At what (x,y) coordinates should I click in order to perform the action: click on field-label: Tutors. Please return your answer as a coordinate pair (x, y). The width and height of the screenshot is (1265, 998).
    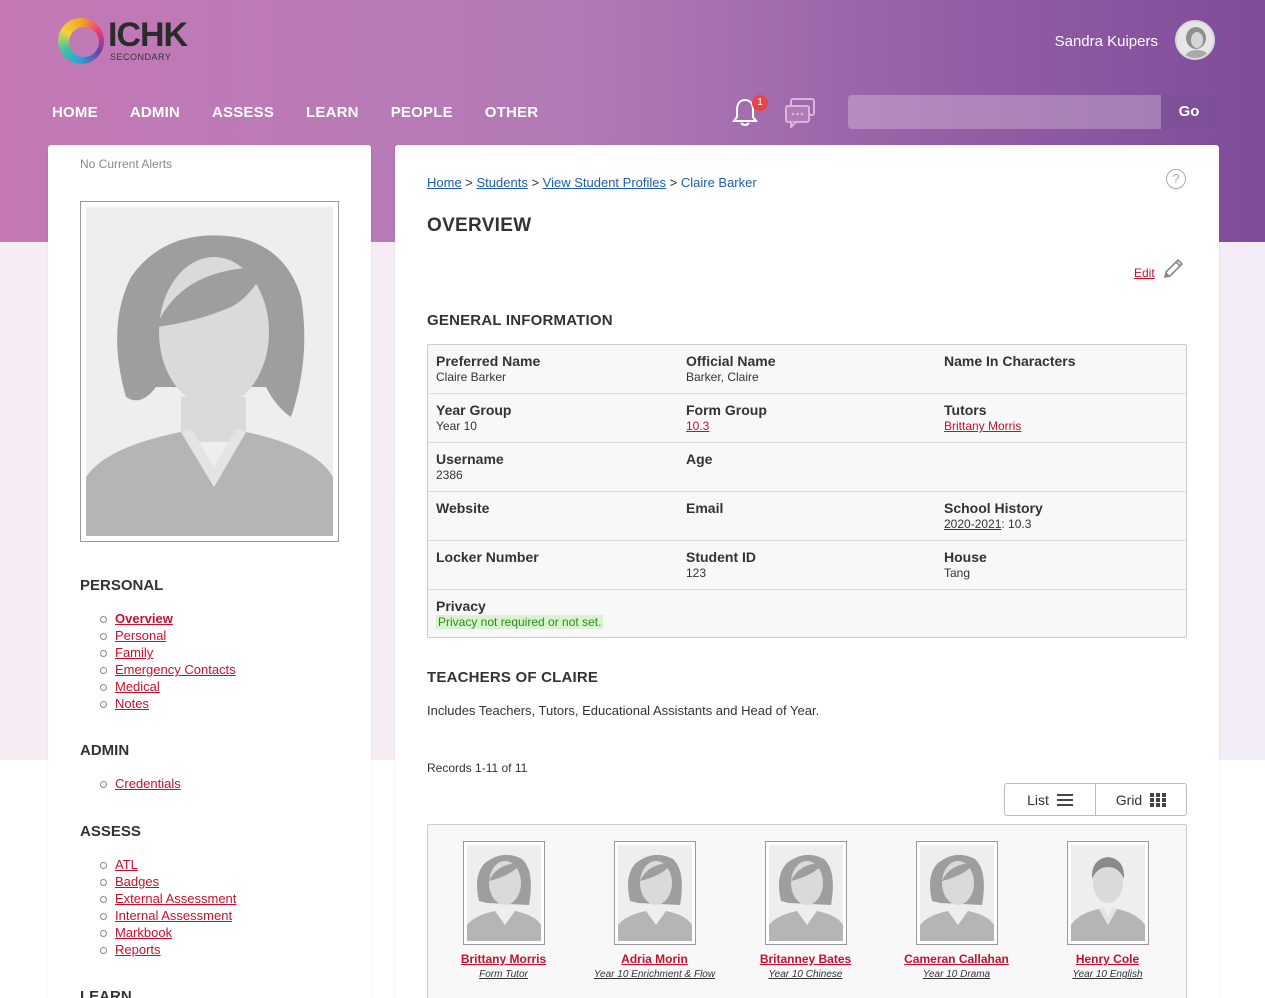
    Looking at the image, I should click on (965, 410).